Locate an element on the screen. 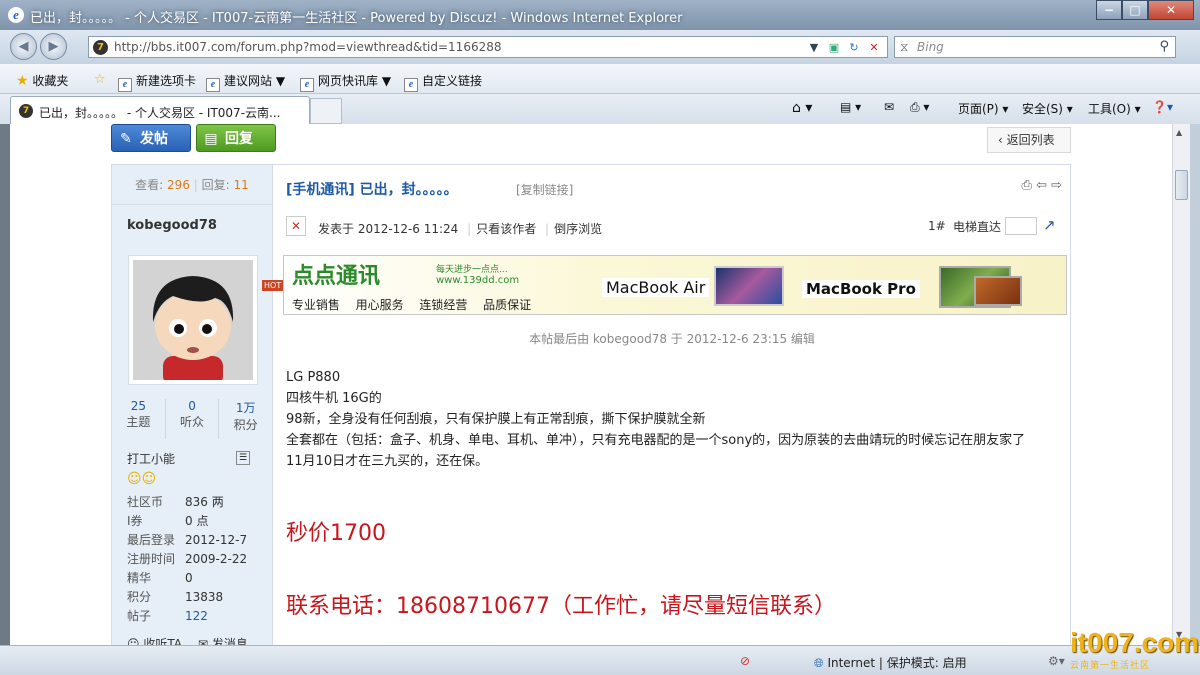 The height and width of the screenshot is (675, 1200). vertical-scrollbar: ▲ ▼ is located at coordinates (1181, 384).